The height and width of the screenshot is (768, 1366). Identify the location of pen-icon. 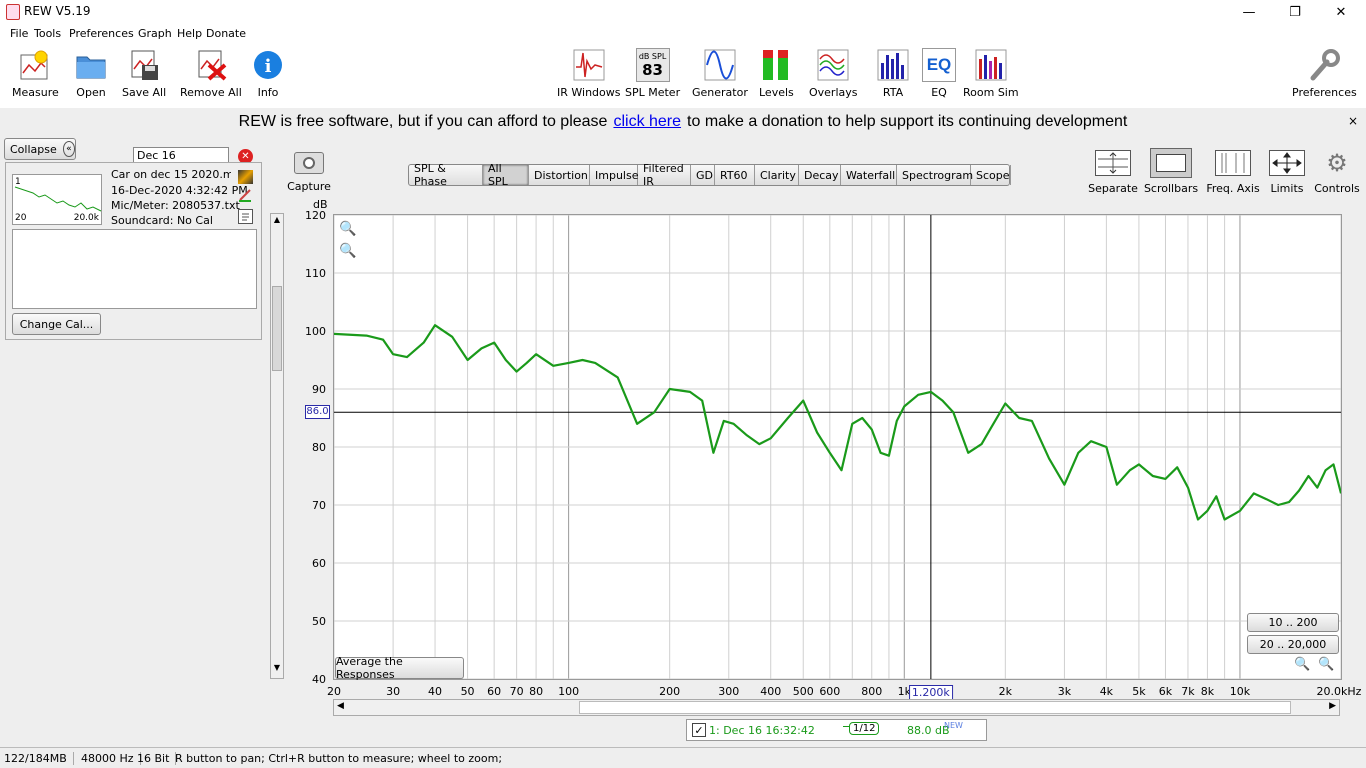
(245, 195).